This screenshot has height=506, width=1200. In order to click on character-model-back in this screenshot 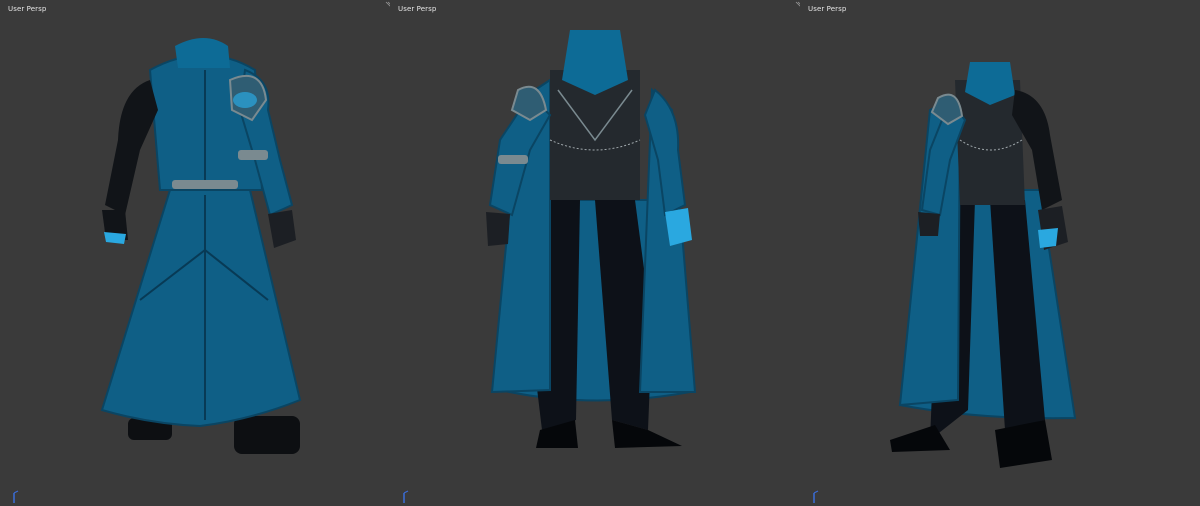, I will do `click(201, 246)`.